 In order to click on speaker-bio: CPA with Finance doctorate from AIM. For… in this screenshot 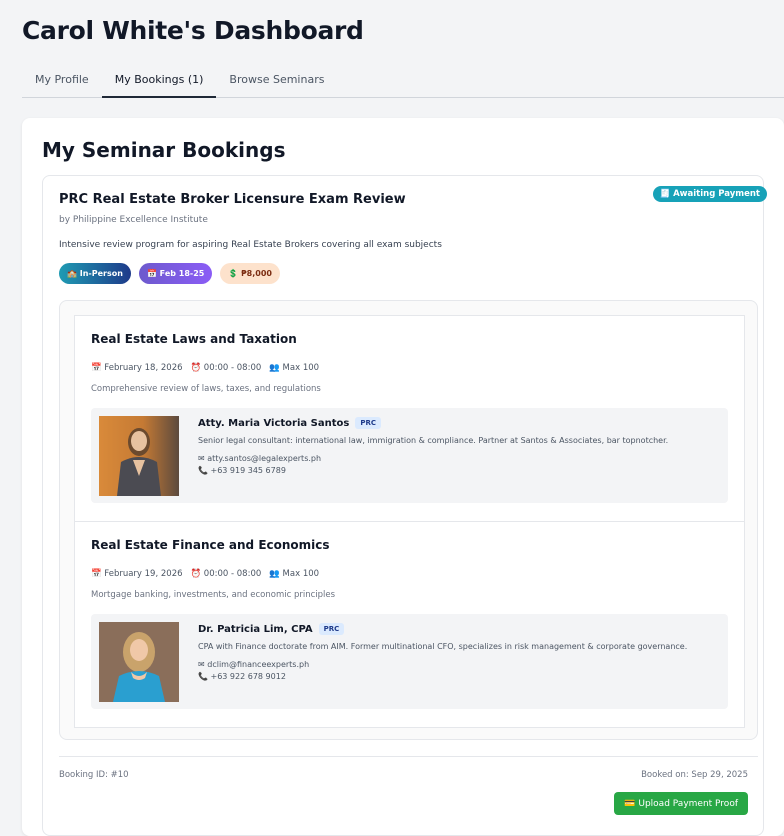, I will do `click(443, 646)`.